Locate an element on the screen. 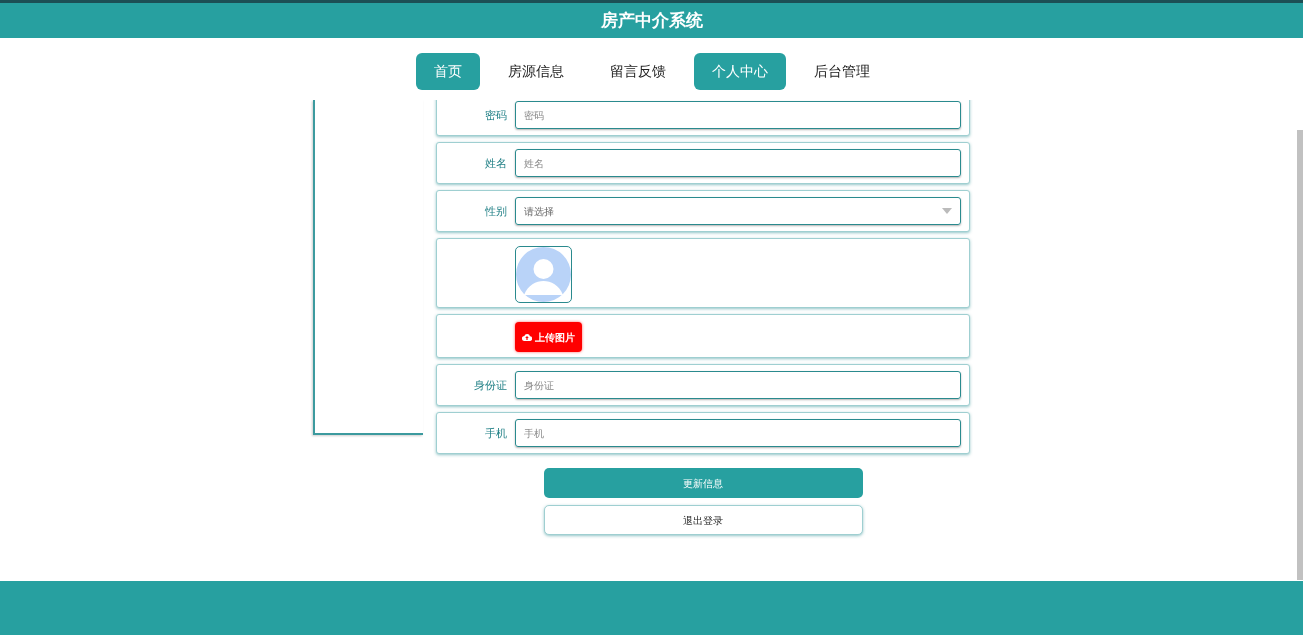 This screenshot has width=1303, height=635. input-field: 身份证 is located at coordinates (738, 385).